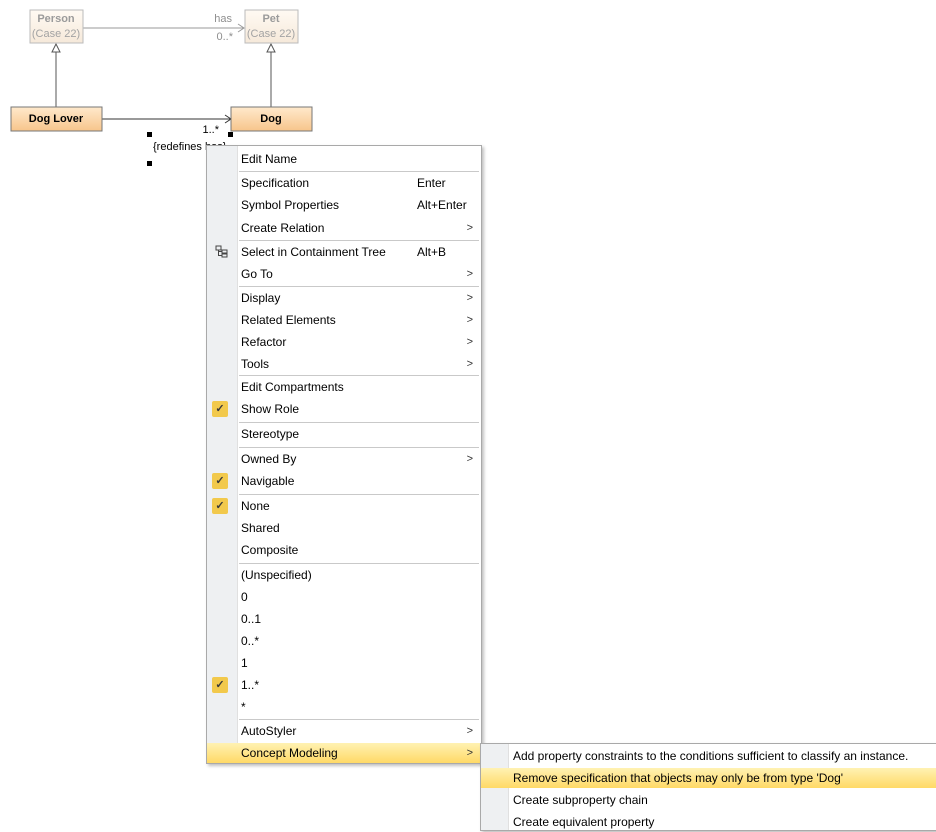 The height and width of the screenshot is (832, 936). I want to click on class-person-case: (Case 22), so click(56, 34).